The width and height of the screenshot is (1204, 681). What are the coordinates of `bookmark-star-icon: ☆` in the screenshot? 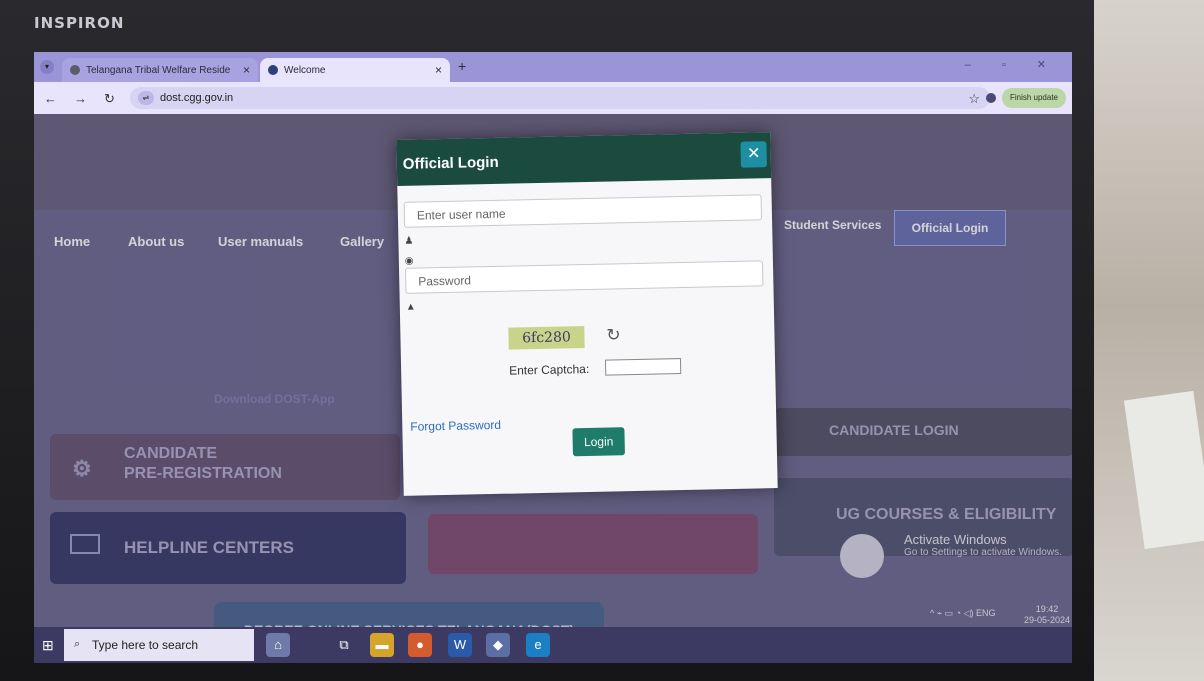 It's located at (974, 99).